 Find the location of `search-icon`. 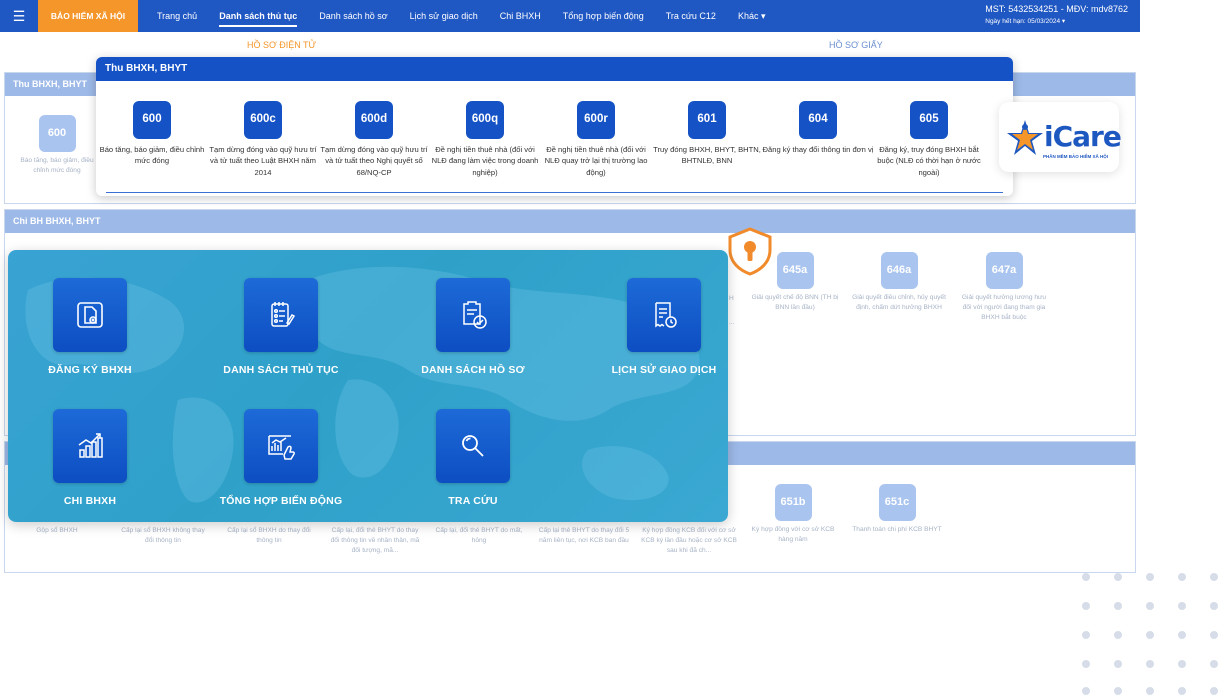

search-icon is located at coordinates (473, 446).